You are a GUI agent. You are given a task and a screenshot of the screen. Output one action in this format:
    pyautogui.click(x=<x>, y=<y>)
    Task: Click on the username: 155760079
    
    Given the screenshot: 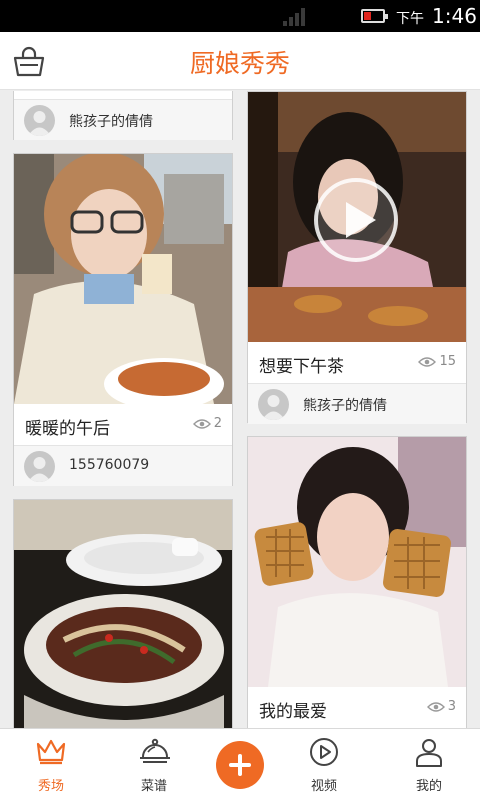 What is the action you would take?
    pyautogui.click(x=109, y=465)
    